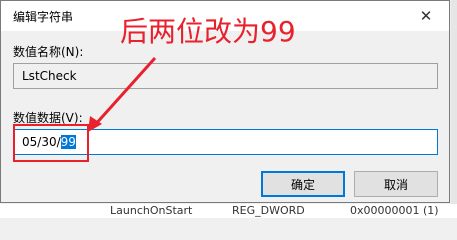 The image size is (457, 240). Describe the element at coordinates (208, 31) in the screenshot. I see `annotation-text: 后两位改为99` at that location.